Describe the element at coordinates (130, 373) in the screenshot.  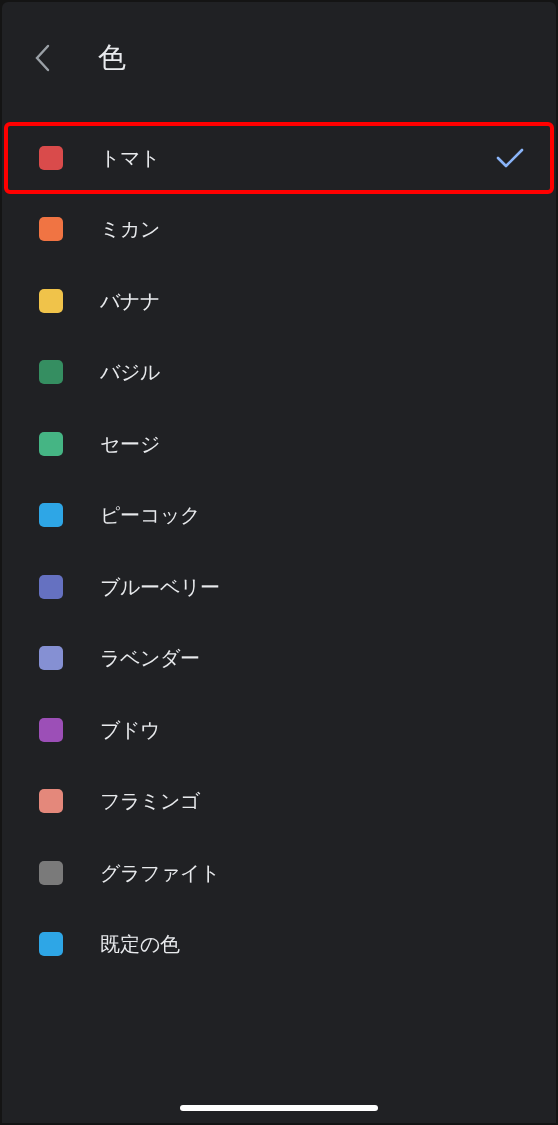
I see `color-label: バジル` at that location.